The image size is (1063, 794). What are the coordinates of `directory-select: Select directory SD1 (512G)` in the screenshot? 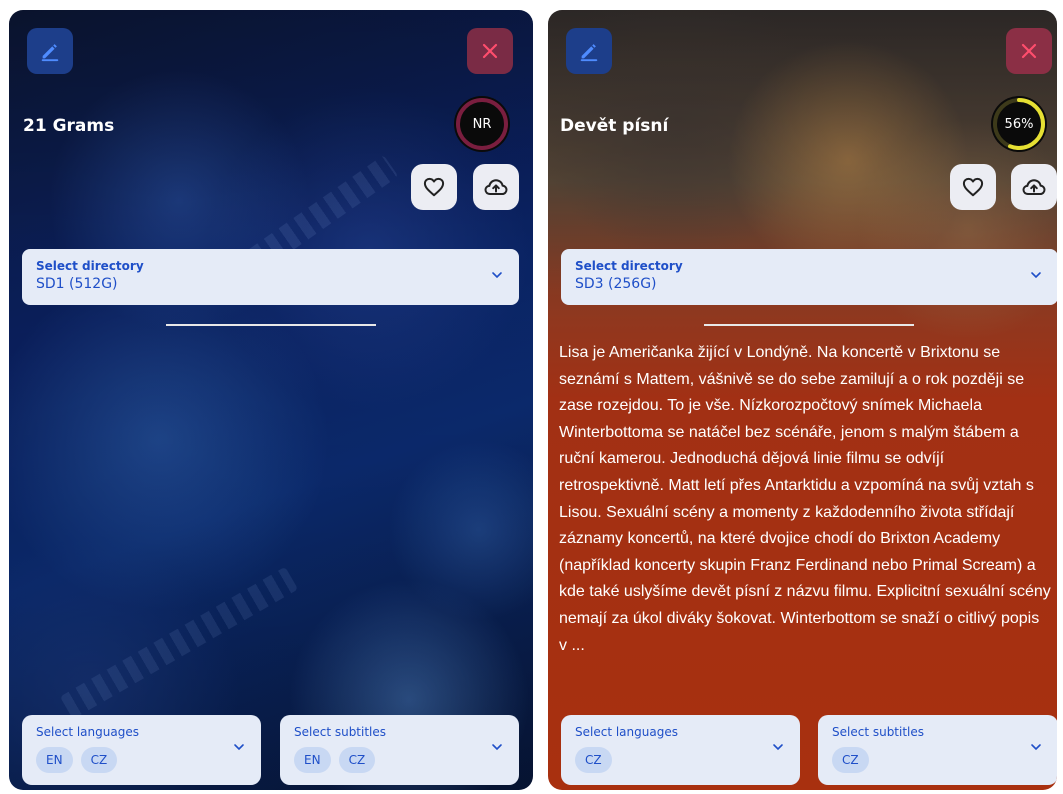 It's located at (270, 277).